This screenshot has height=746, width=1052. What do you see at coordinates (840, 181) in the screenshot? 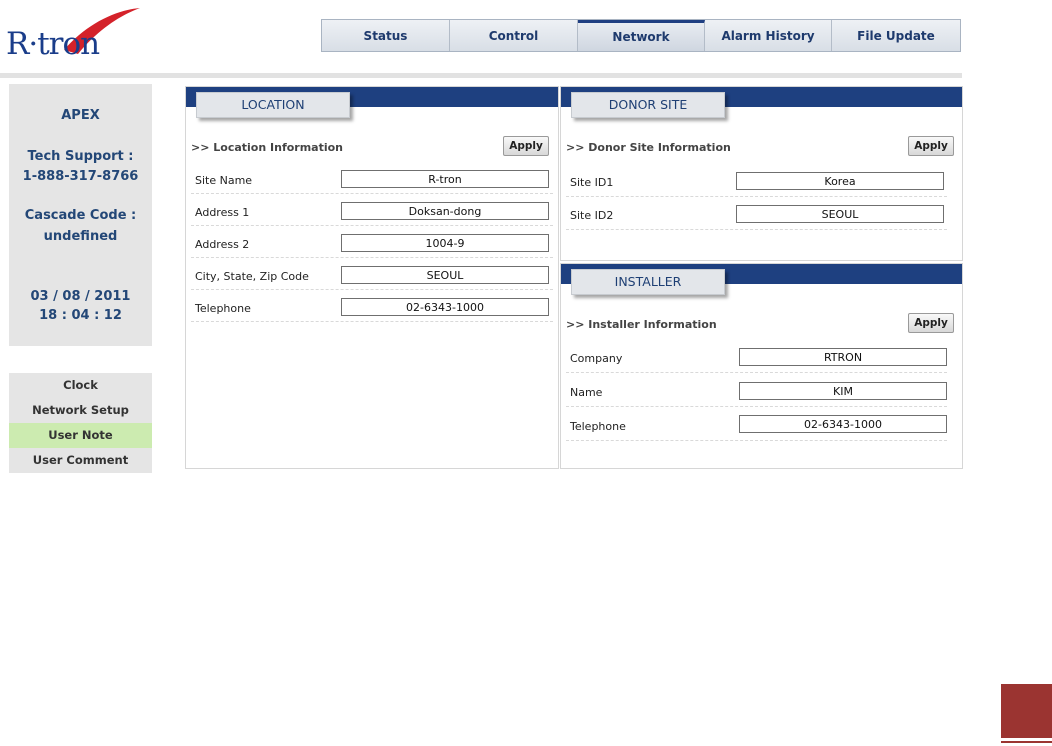
I see `site-id1-input` at bounding box center [840, 181].